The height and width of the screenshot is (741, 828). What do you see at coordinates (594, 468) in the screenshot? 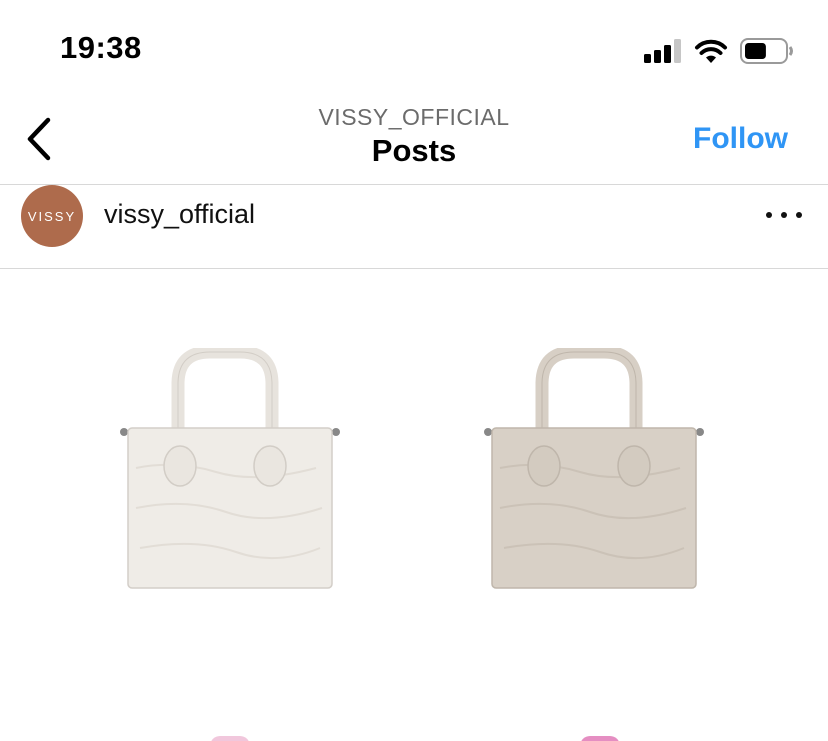
I see `taupe-croc-handbag` at bounding box center [594, 468].